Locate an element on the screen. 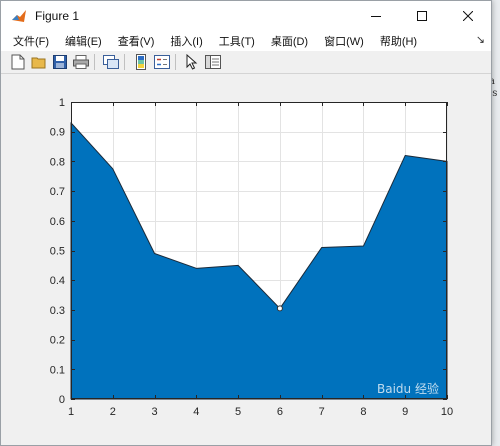  legend-button is located at coordinates (162, 62).